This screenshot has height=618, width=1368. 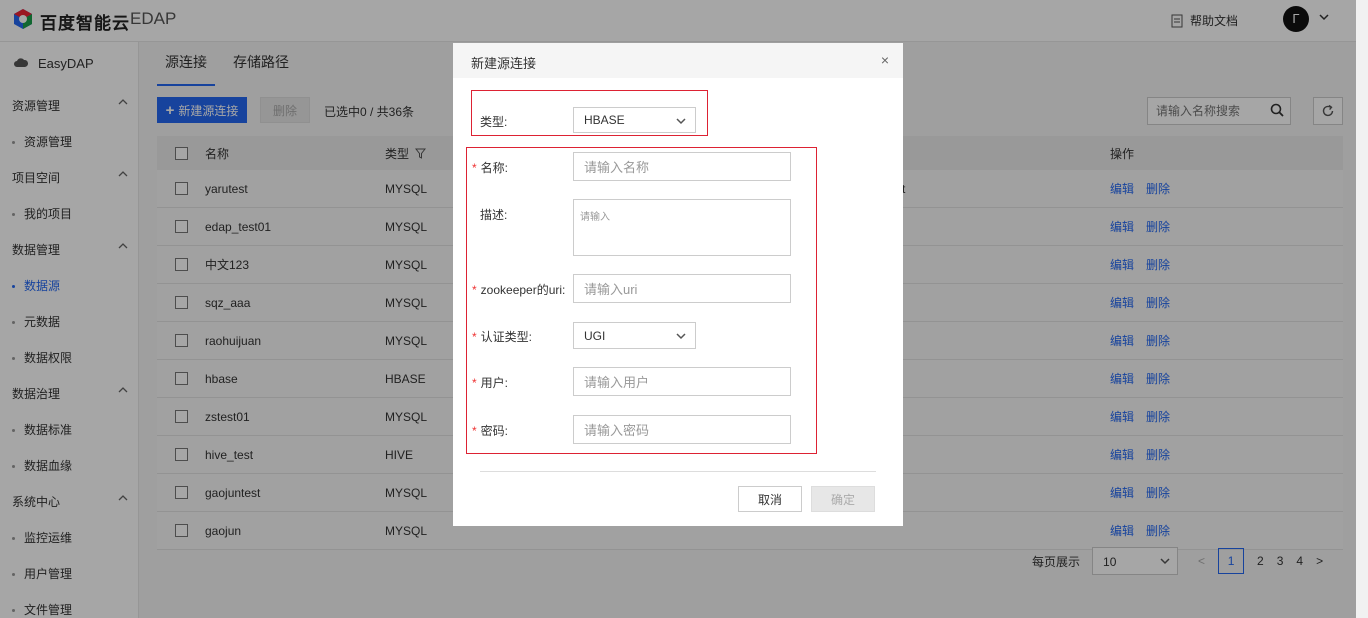 I want to click on password-label: * 密码:, so click(x=490, y=431).